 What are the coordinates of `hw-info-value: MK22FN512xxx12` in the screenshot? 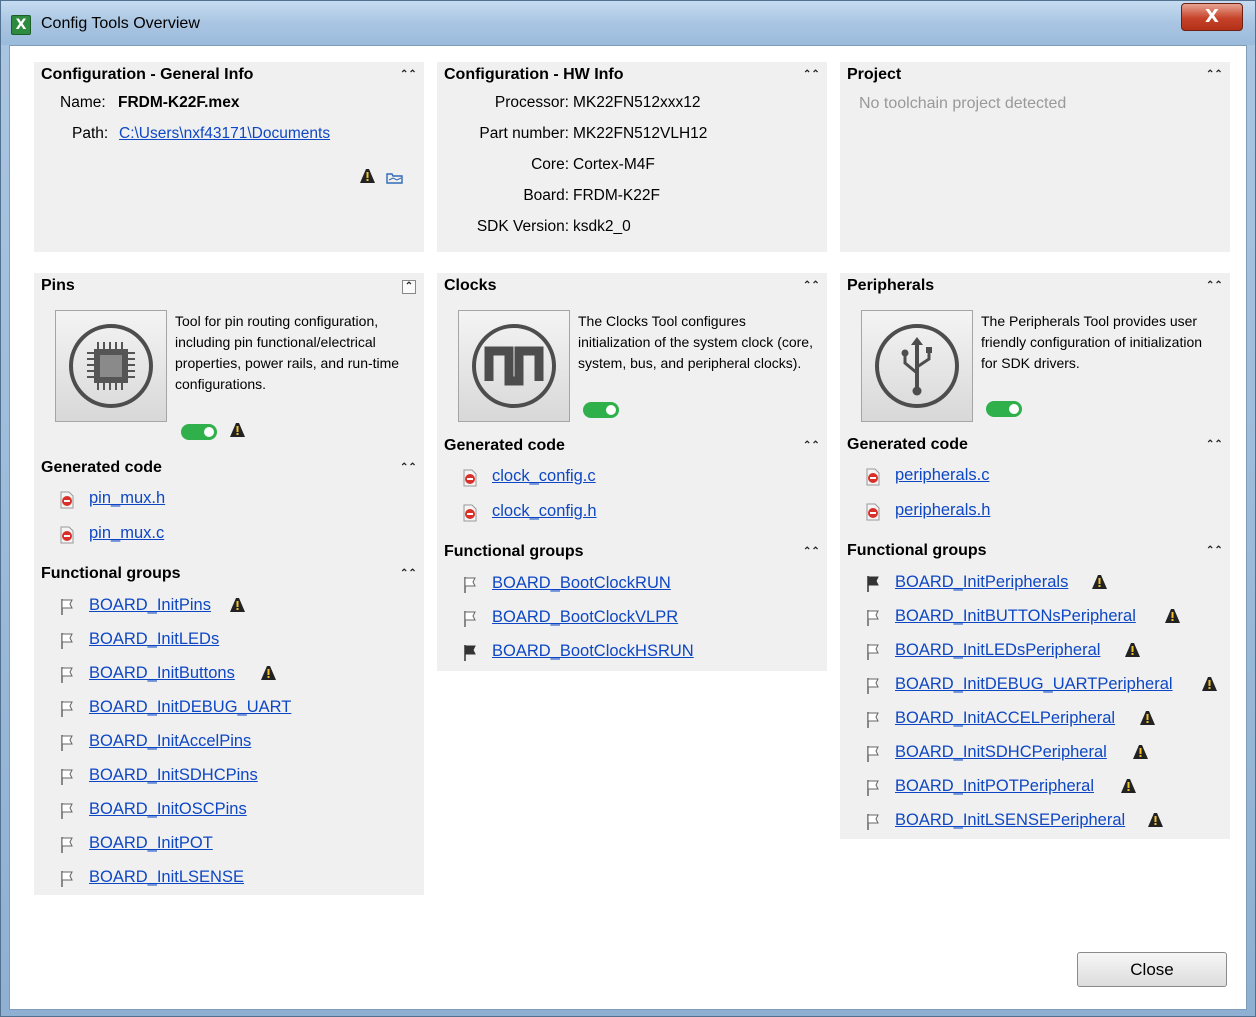 It's located at (637, 102).